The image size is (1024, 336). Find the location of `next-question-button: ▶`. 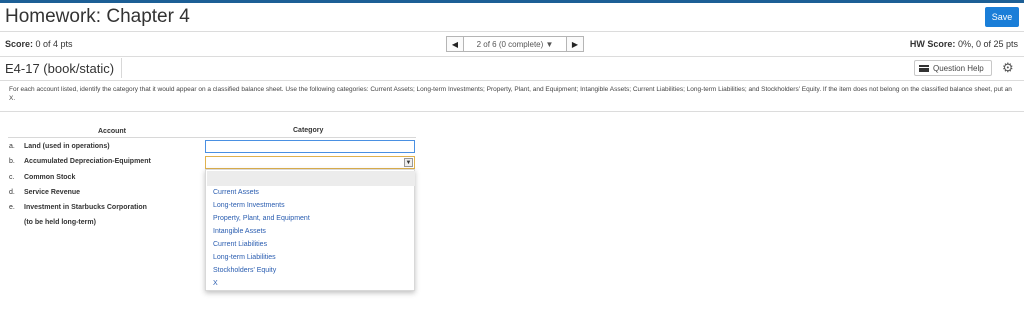

next-question-button: ▶ is located at coordinates (575, 44).